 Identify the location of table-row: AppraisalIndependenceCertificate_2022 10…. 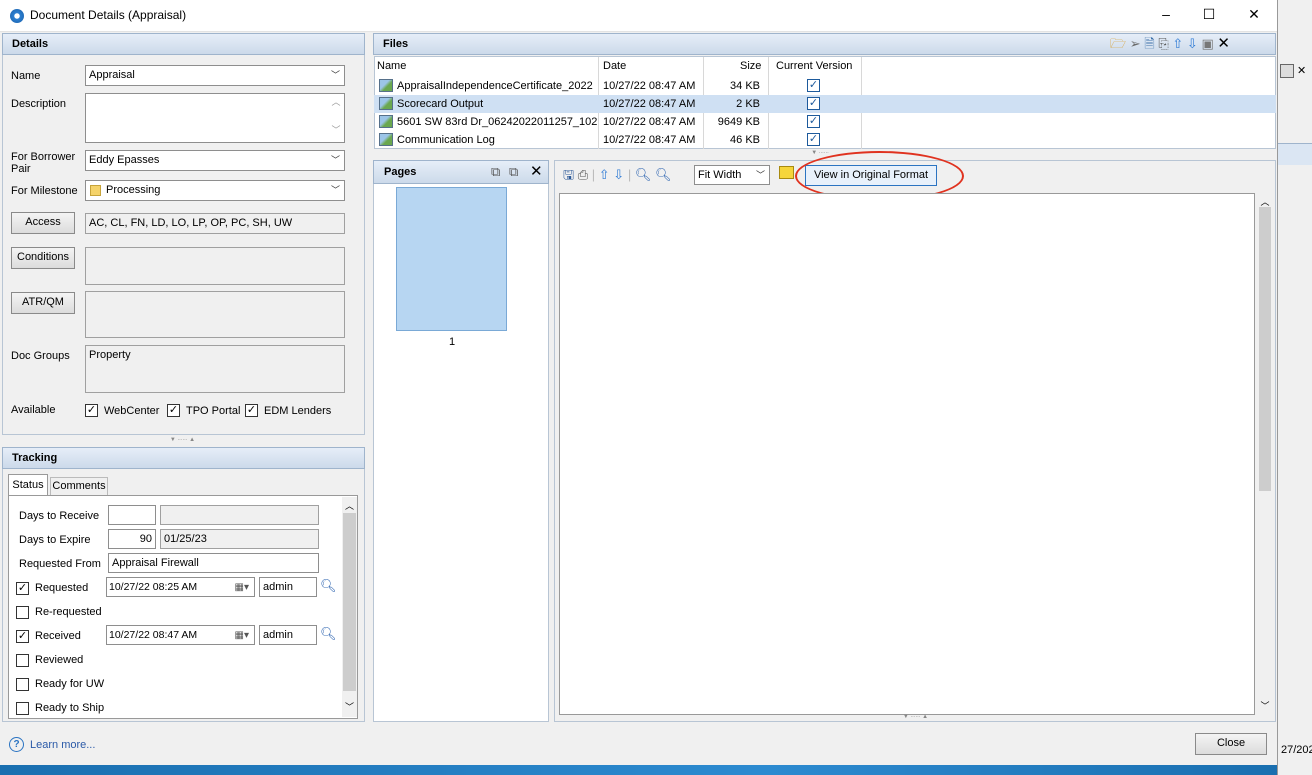
(825, 86).